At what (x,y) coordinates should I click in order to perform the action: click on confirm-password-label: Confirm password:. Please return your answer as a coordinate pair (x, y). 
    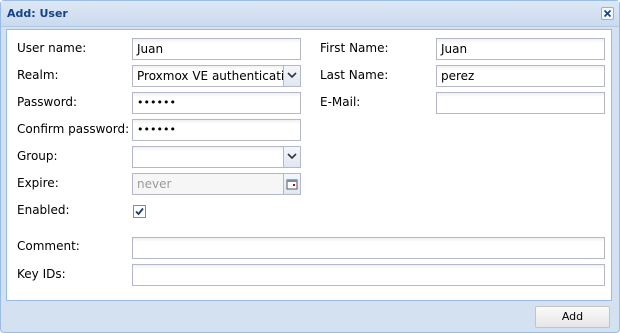
    Looking at the image, I should click on (73, 129).